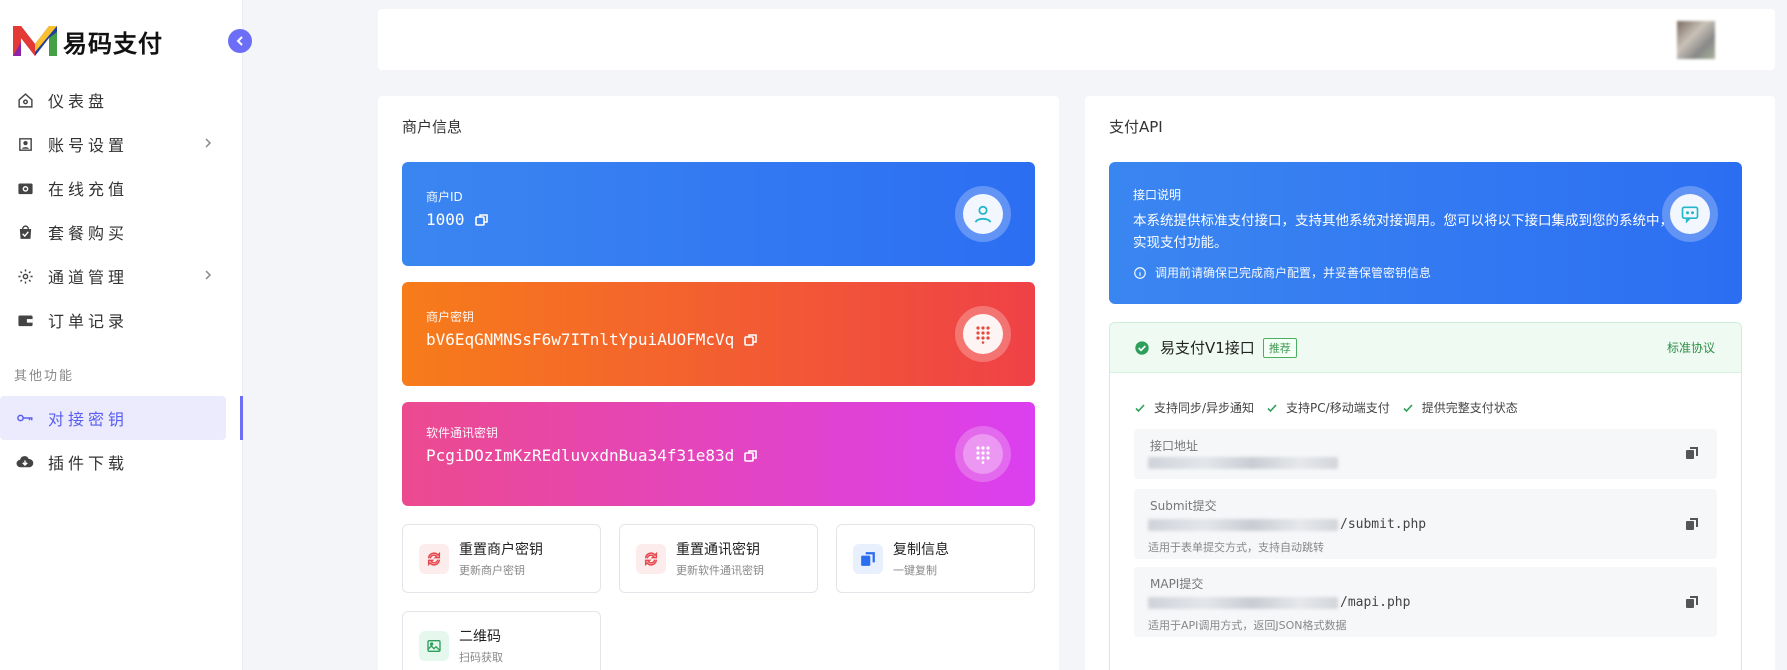  Describe the element at coordinates (915, 570) in the screenshot. I see `action-subtitle: 一键复制` at that location.